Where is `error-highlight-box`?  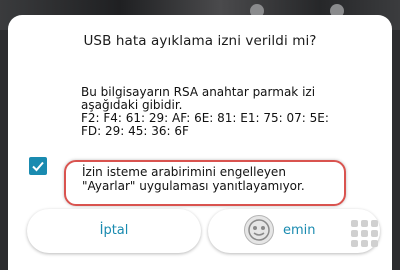
error-highlight-box is located at coordinates (205, 183).